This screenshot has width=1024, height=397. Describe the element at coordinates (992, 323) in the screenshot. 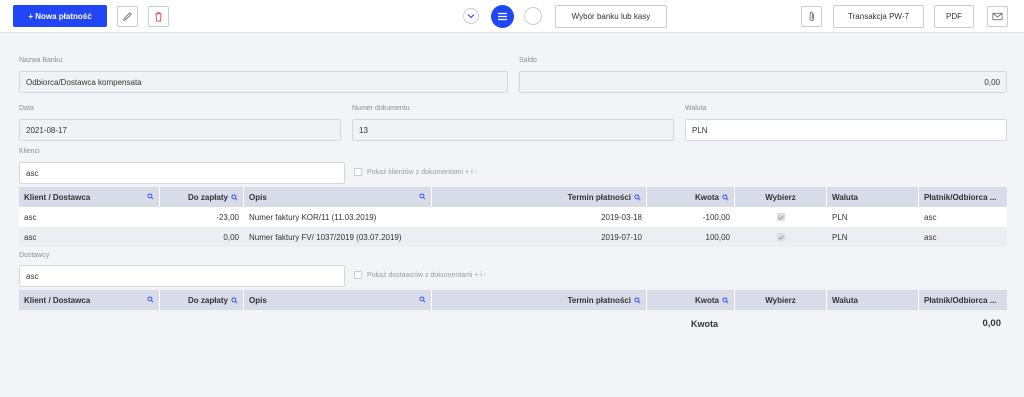

I see `summary-amount-value: 0,00` at that location.